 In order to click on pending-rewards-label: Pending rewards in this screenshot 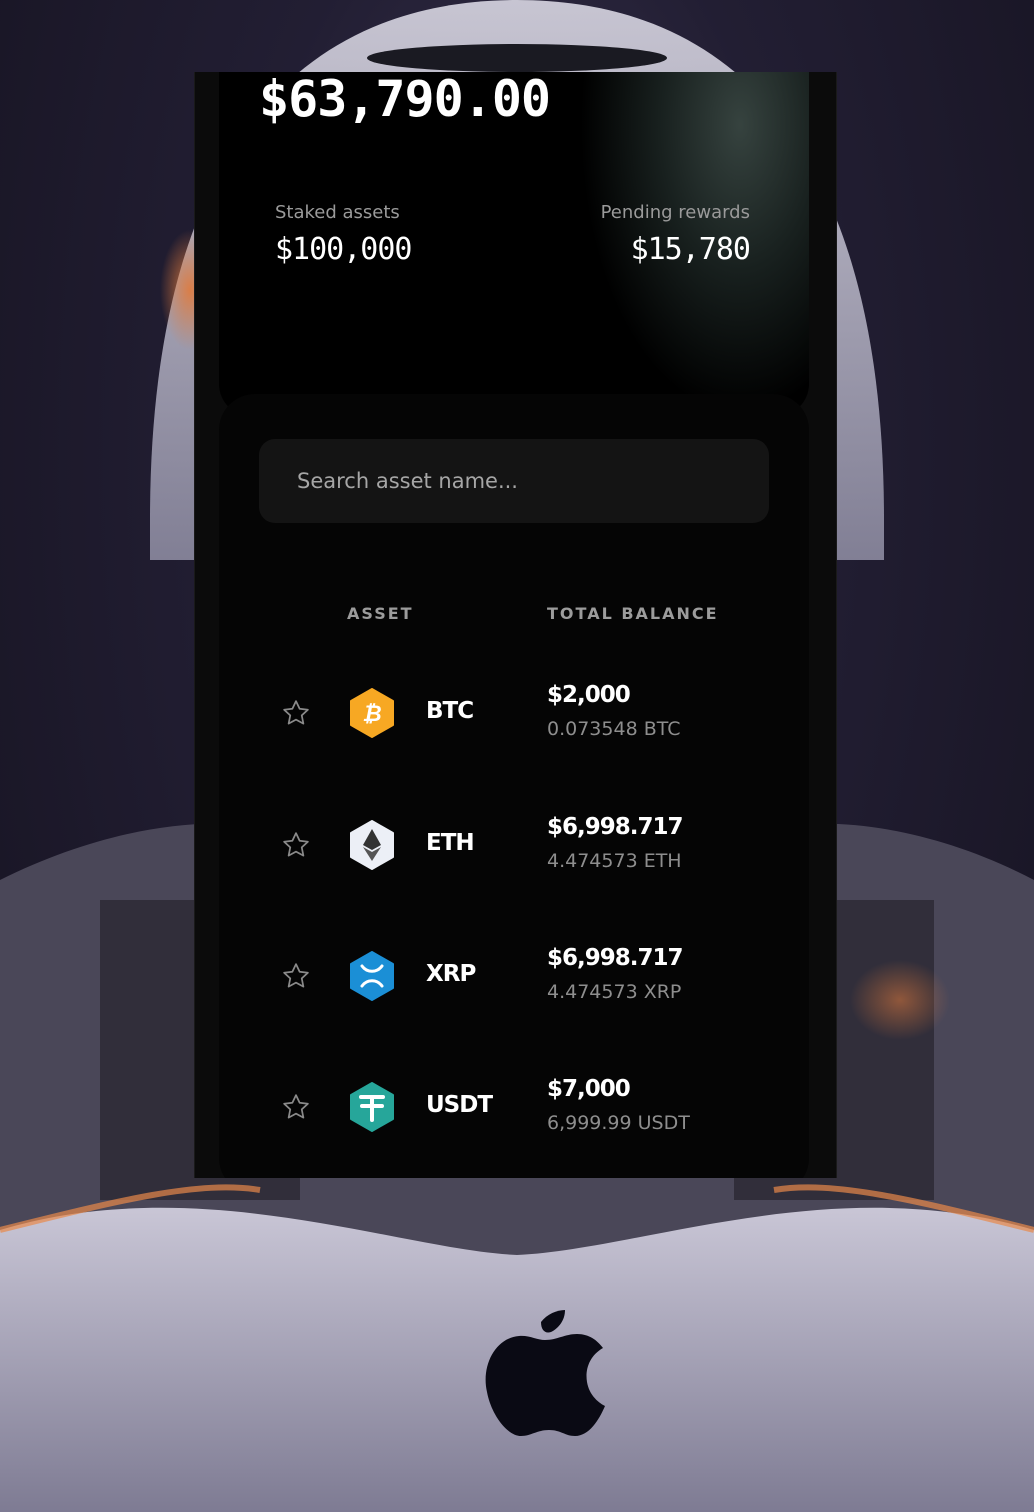, I will do `click(675, 212)`.